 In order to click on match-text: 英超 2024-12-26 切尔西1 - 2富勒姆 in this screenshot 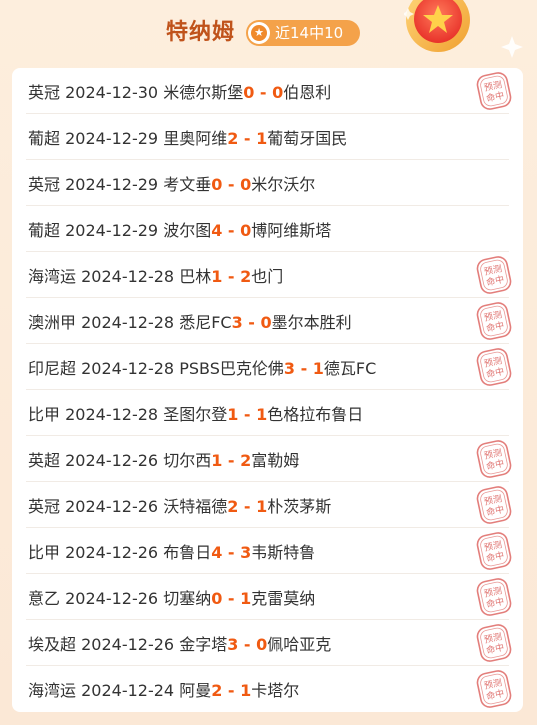, I will do `click(163, 459)`.